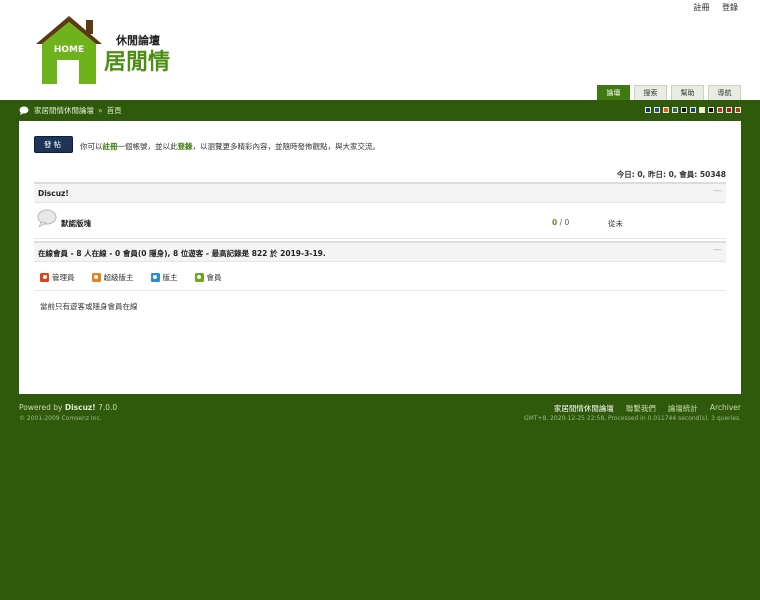  Describe the element at coordinates (76, 223) in the screenshot. I see `forum-name-link: 默認版塊` at that location.